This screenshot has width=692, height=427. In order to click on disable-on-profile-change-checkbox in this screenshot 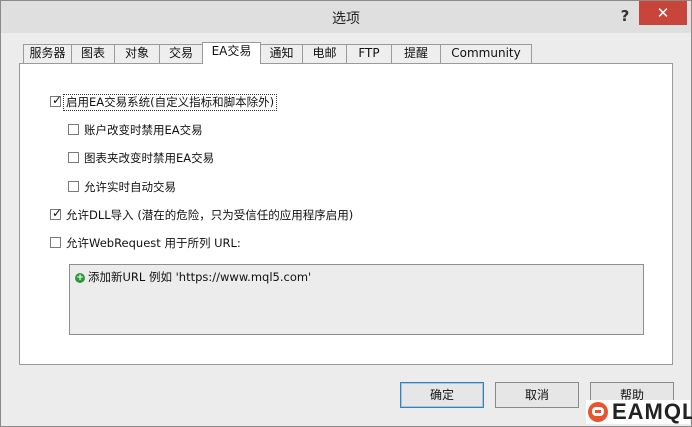, I will do `click(73, 157)`.